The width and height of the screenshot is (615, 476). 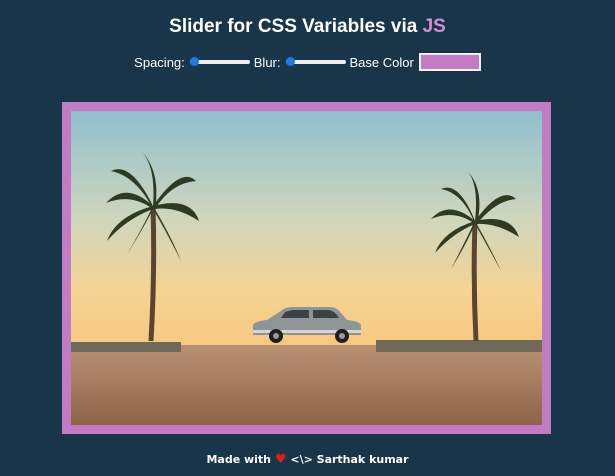 What do you see at coordinates (381, 62) in the screenshot?
I see `base-color-label: Base Color` at bounding box center [381, 62].